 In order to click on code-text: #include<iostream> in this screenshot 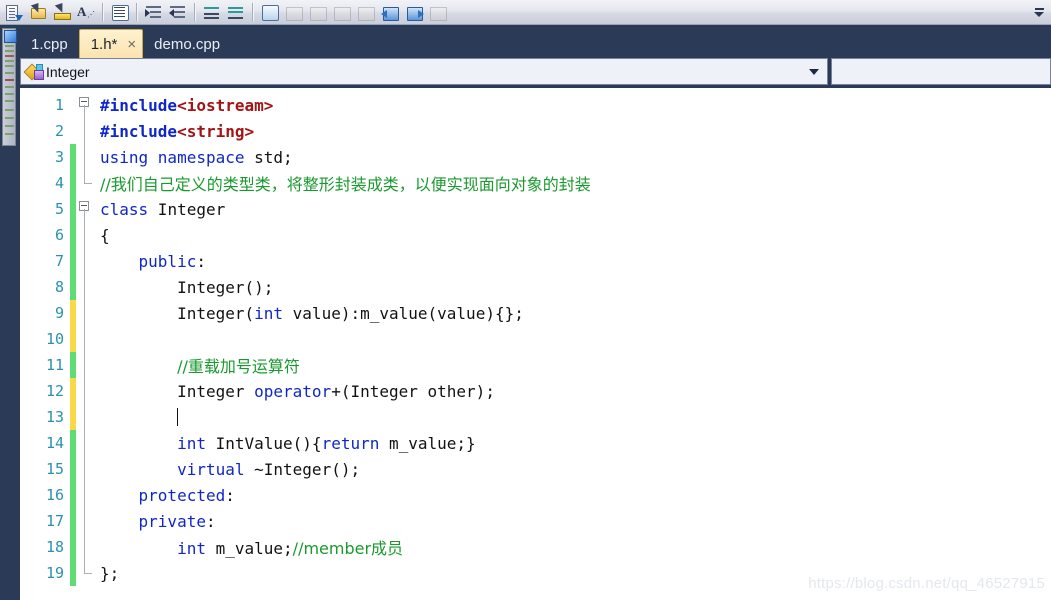, I will do `click(573, 105)`.